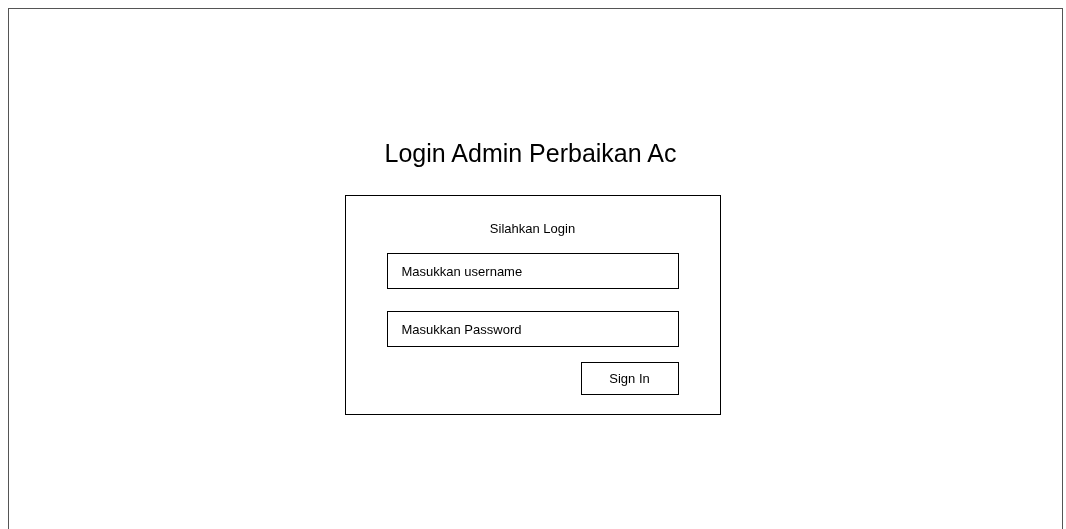  Describe the element at coordinates (532, 229) in the screenshot. I see `card-heading: Silahkan Login` at that location.